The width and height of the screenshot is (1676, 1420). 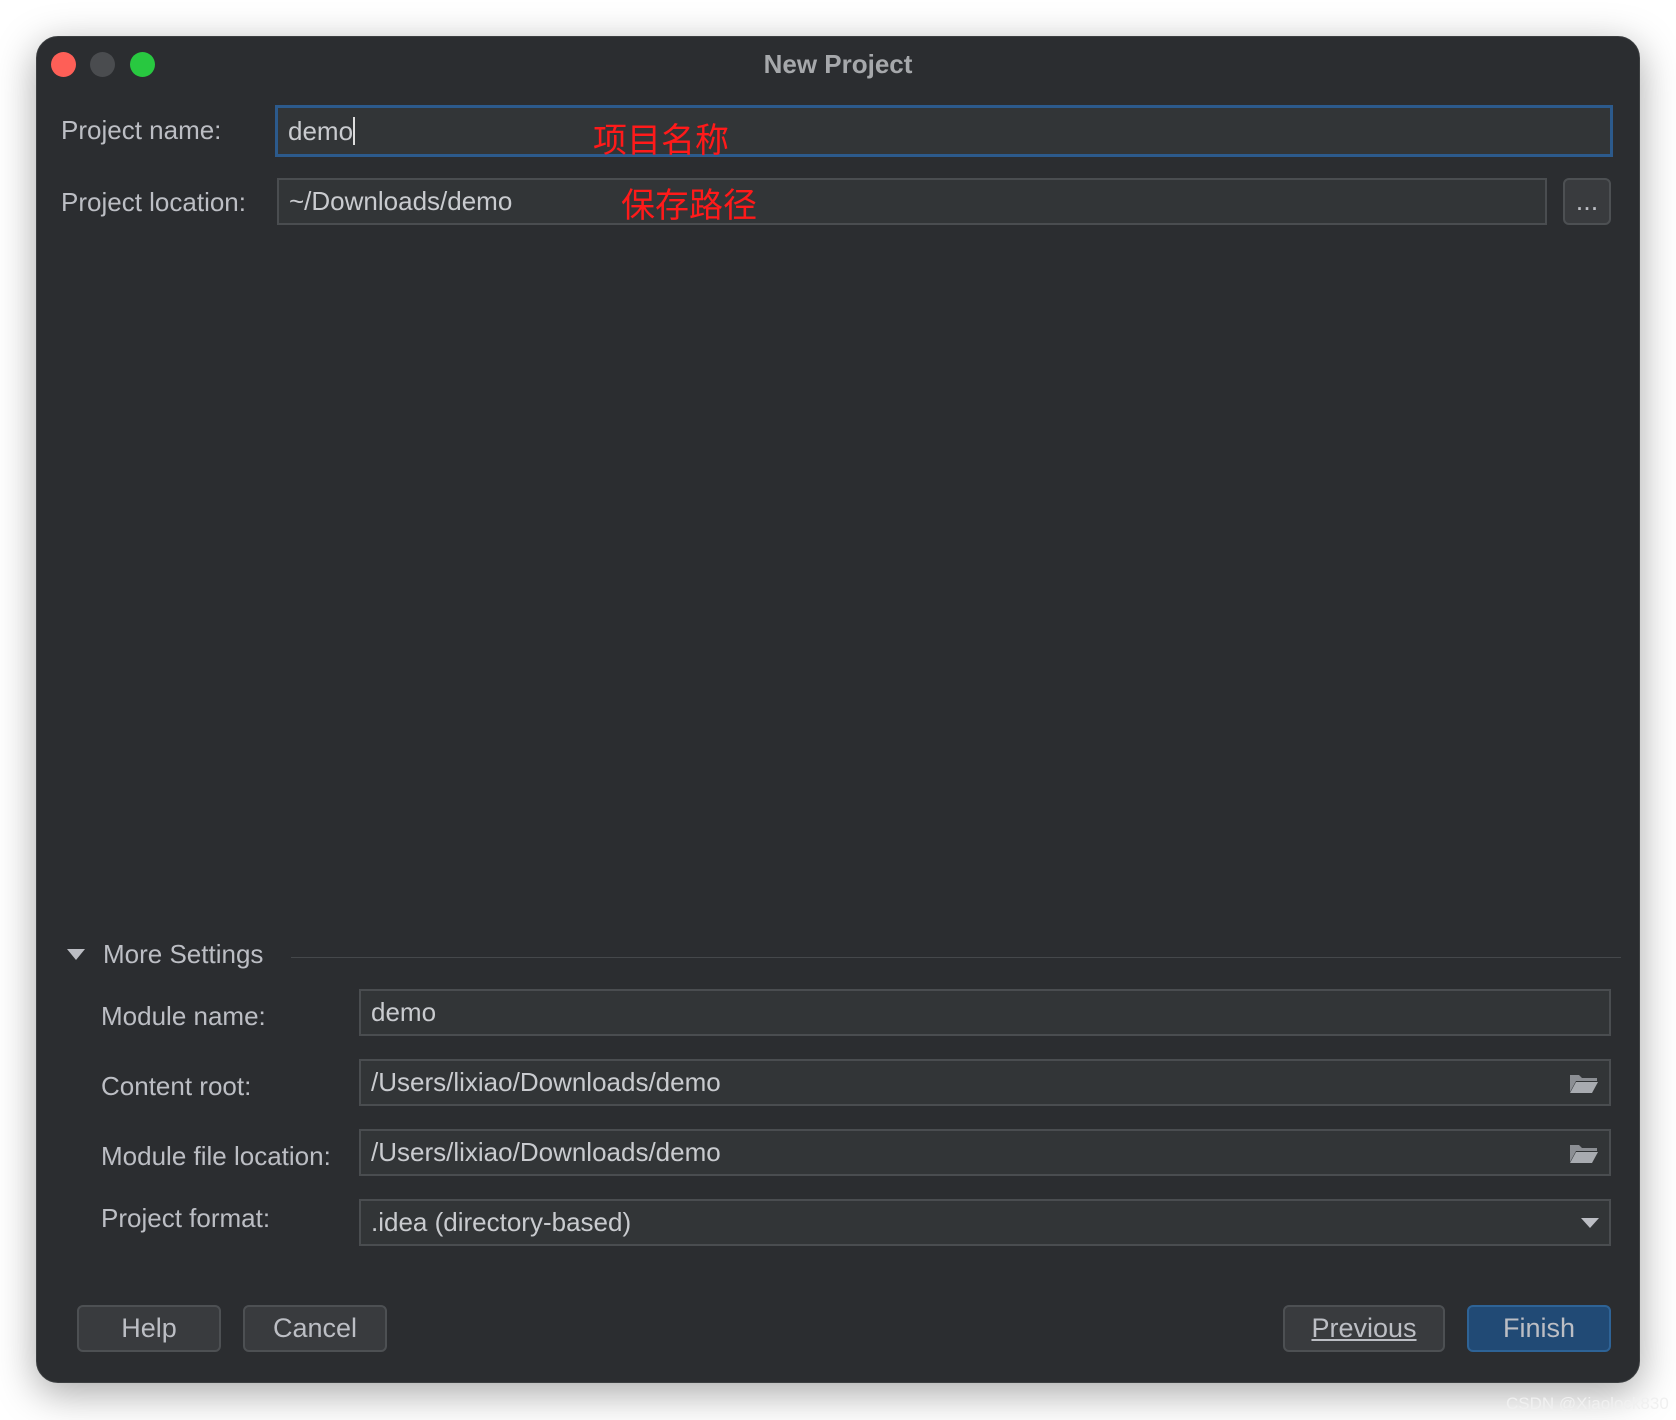 I want to click on module-name-input: demo, so click(x=985, y=1012).